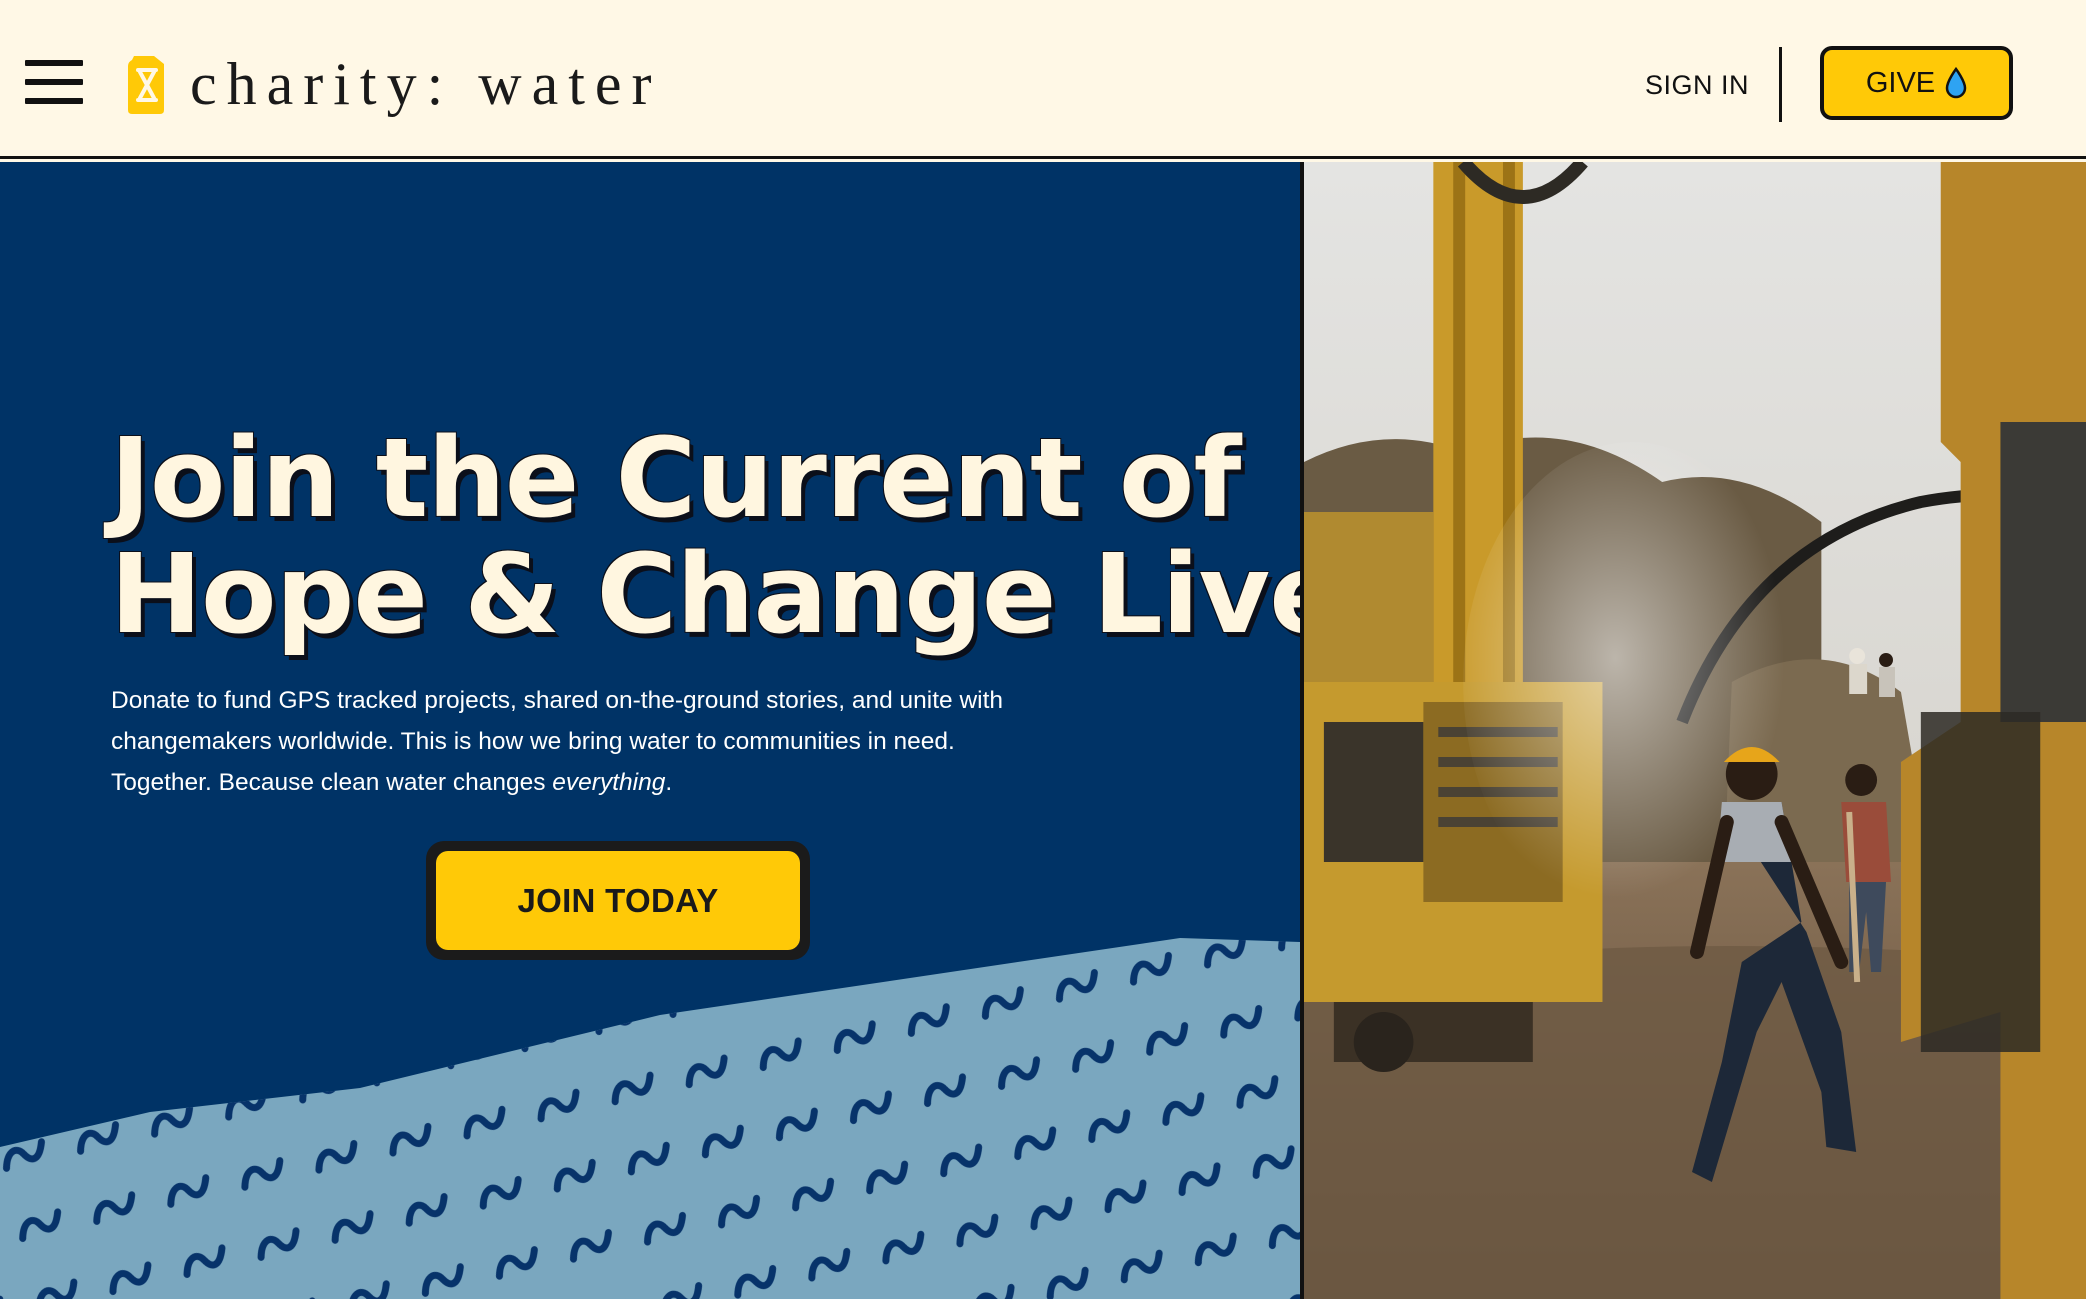  I want to click on logo-wordmark: charity: water, so click(426, 84).